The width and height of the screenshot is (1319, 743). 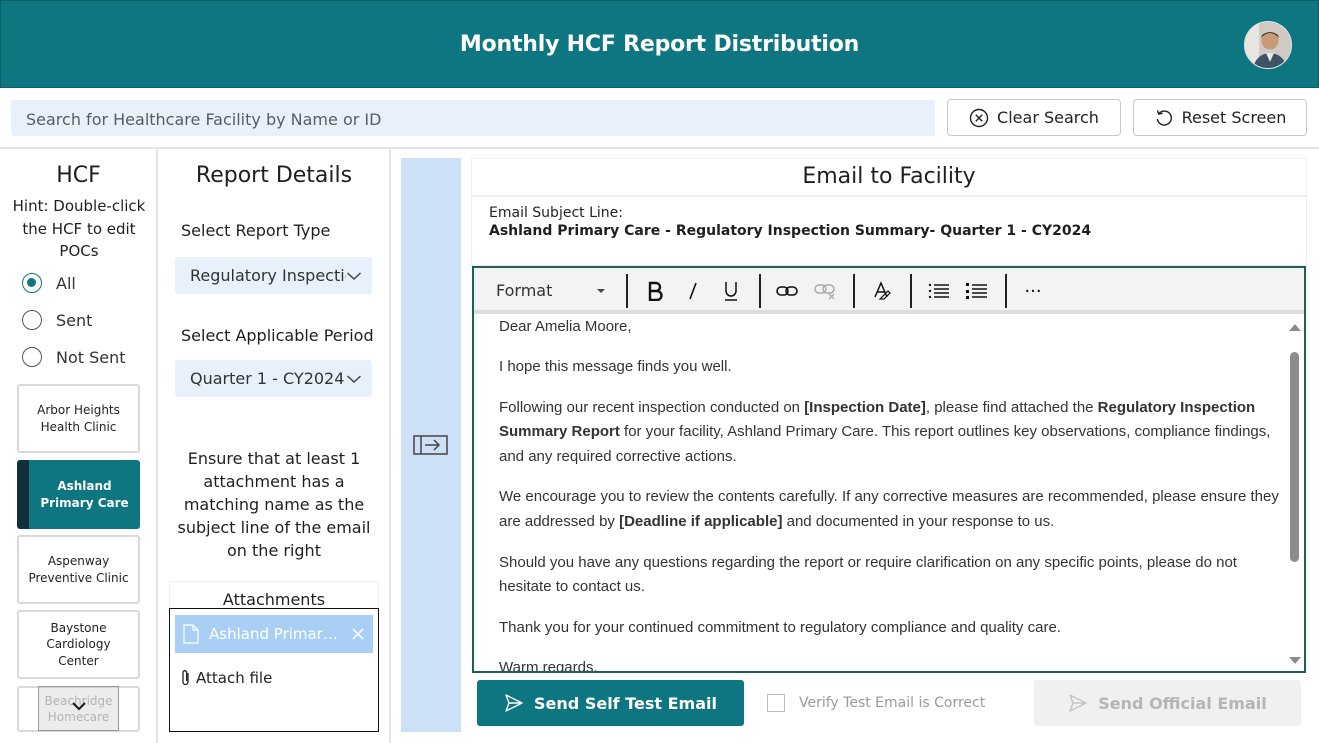 What do you see at coordinates (776, 703) in the screenshot?
I see `checkbox-icon` at bounding box center [776, 703].